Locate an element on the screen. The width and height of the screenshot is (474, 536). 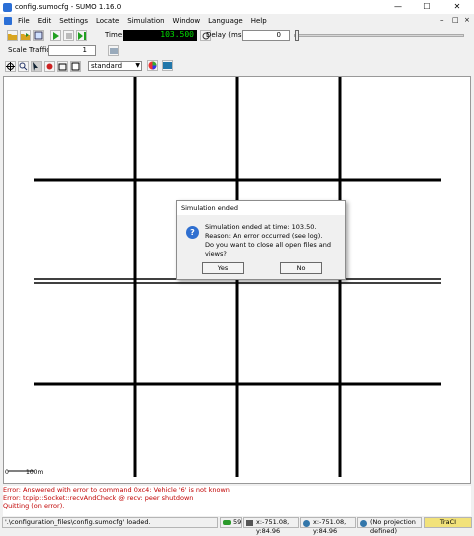
cursor-coords-geo-value: x:-751.08, y:84.96 is located at coordinates (330, 526).